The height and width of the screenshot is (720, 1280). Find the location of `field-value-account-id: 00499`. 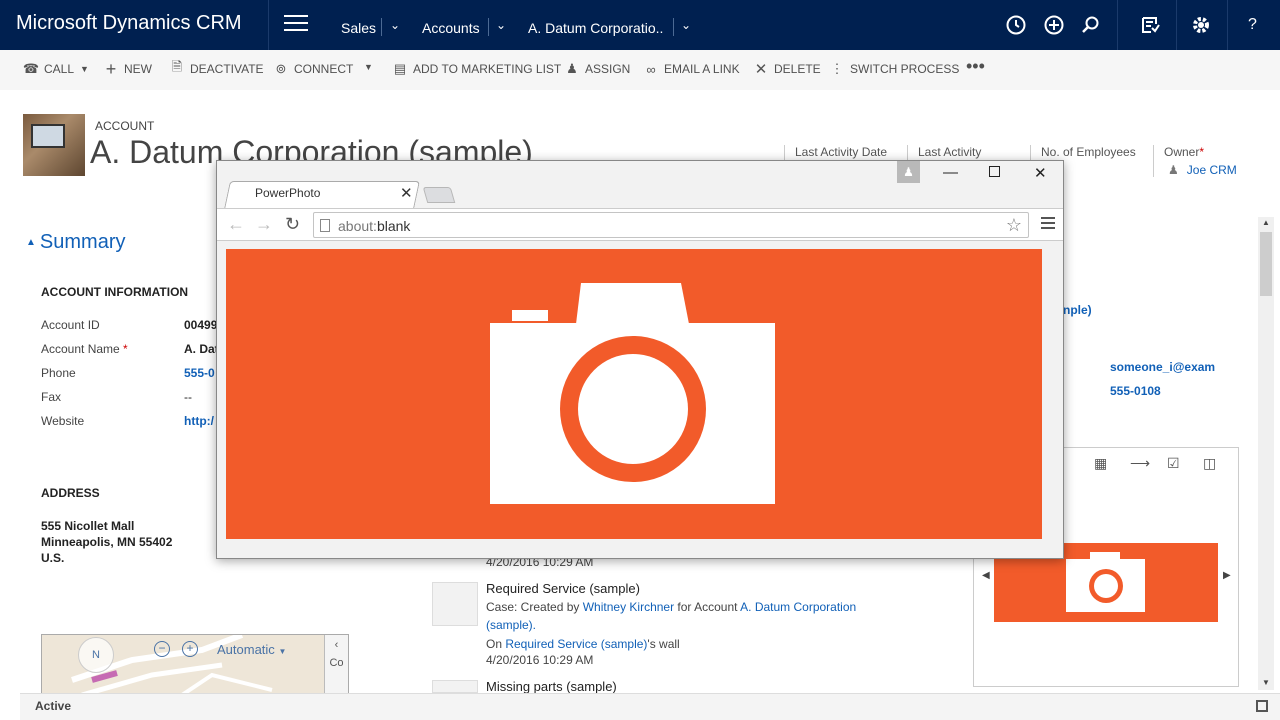

field-value-account-id: 00499 is located at coordinates (200, 325).